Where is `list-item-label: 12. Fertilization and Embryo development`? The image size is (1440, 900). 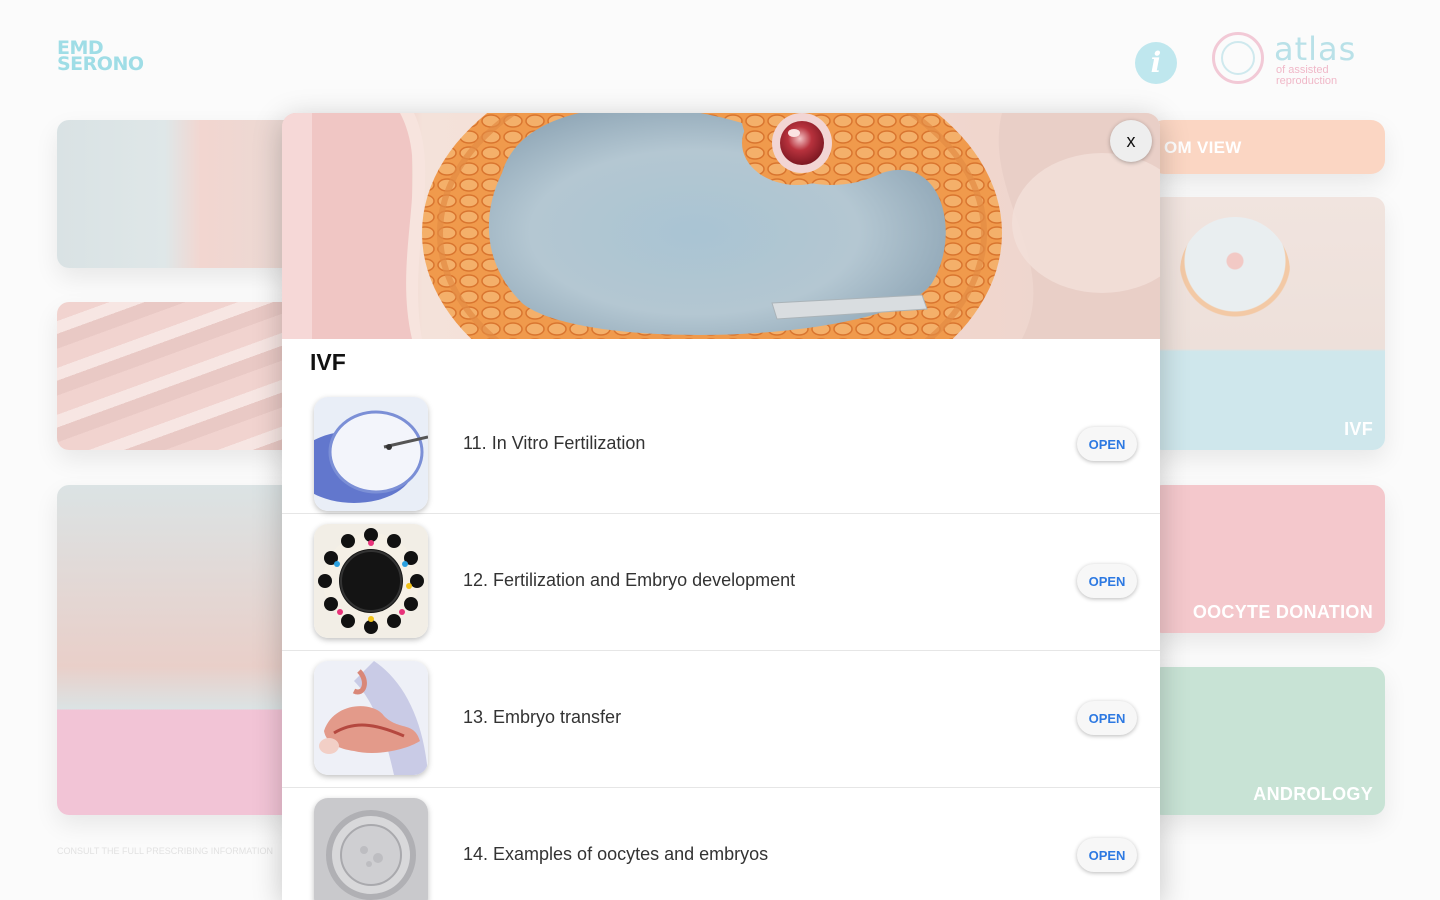
list-item-label: 12. Fertilization and Embryo development is located at coordinates (629, 580).